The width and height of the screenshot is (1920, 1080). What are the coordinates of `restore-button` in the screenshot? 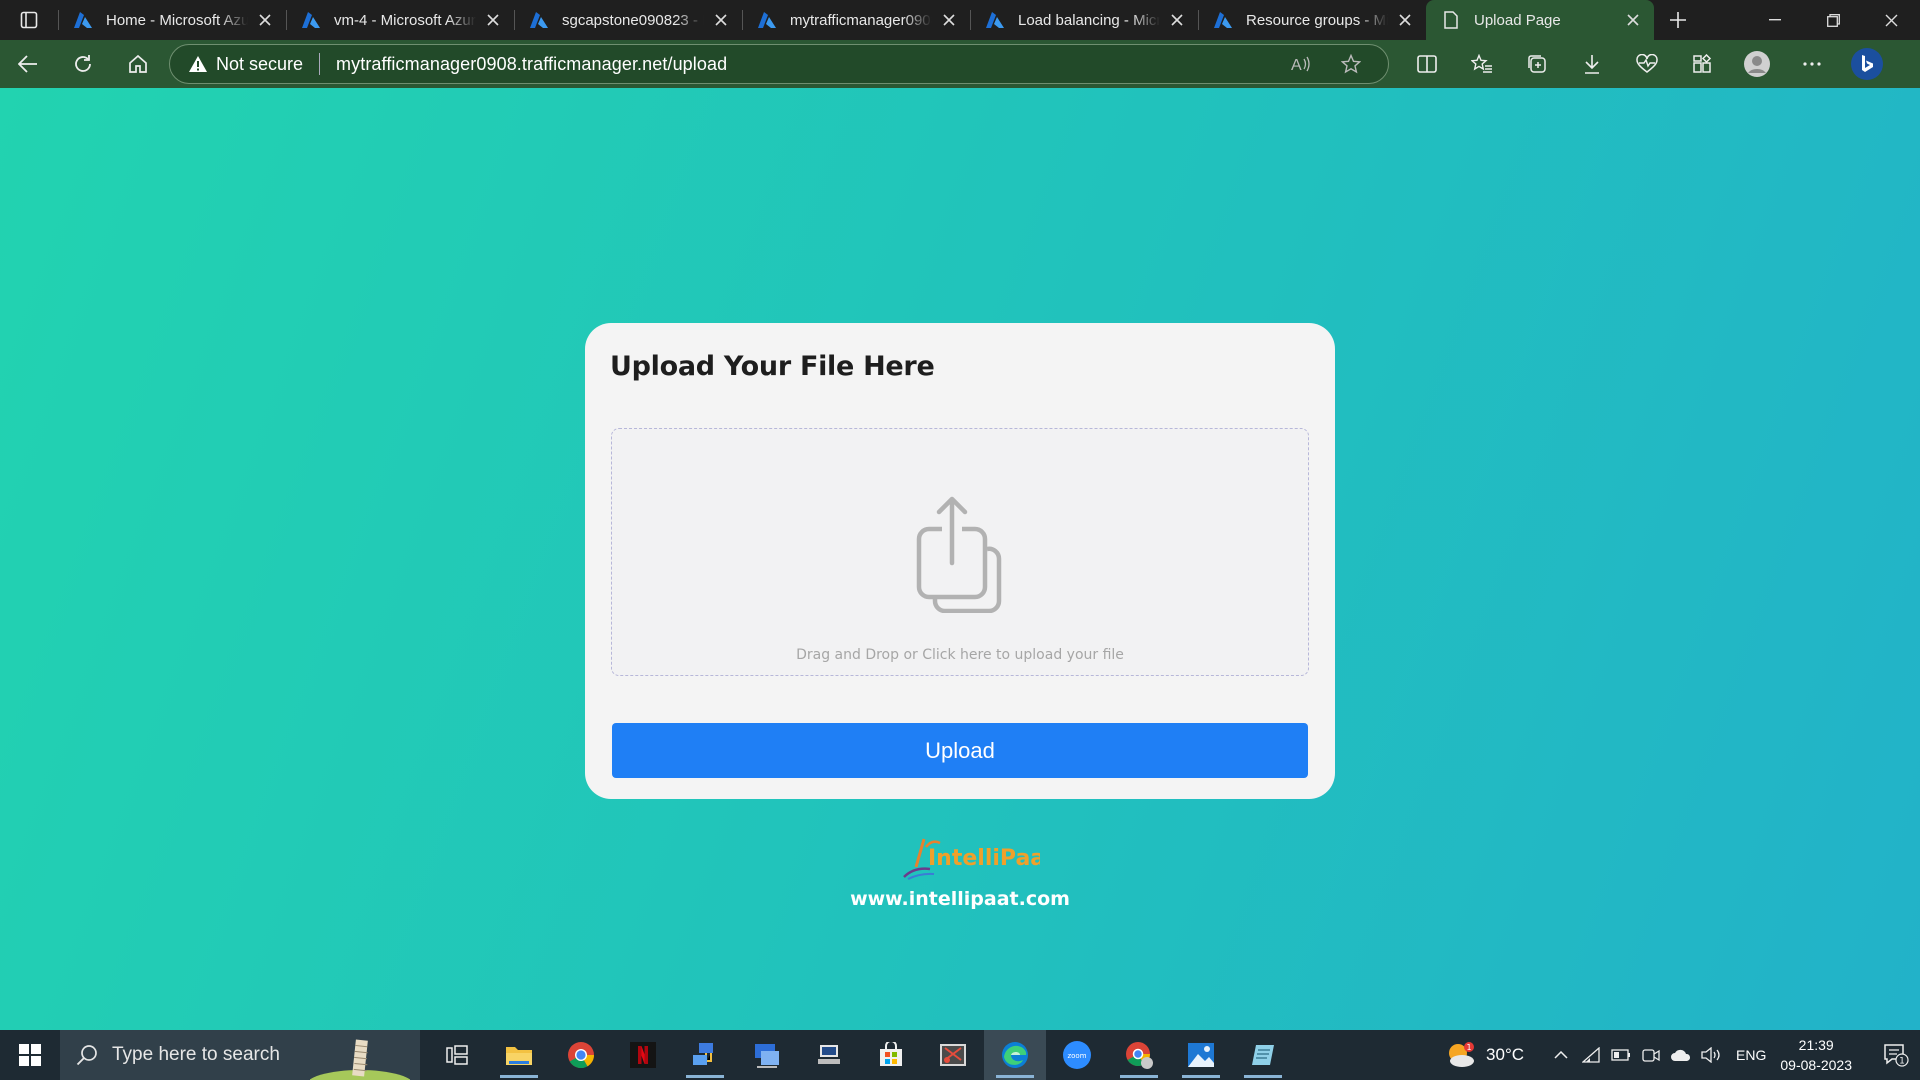 It's located at (1833, 20).